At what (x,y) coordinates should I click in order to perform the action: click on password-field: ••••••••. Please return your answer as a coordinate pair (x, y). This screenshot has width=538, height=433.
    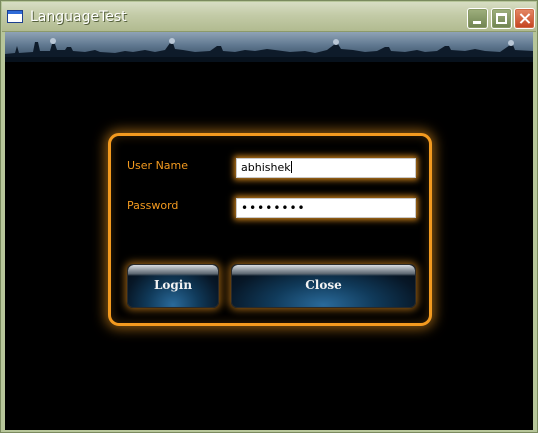
    Looking at the image, I should click on (326, 208).